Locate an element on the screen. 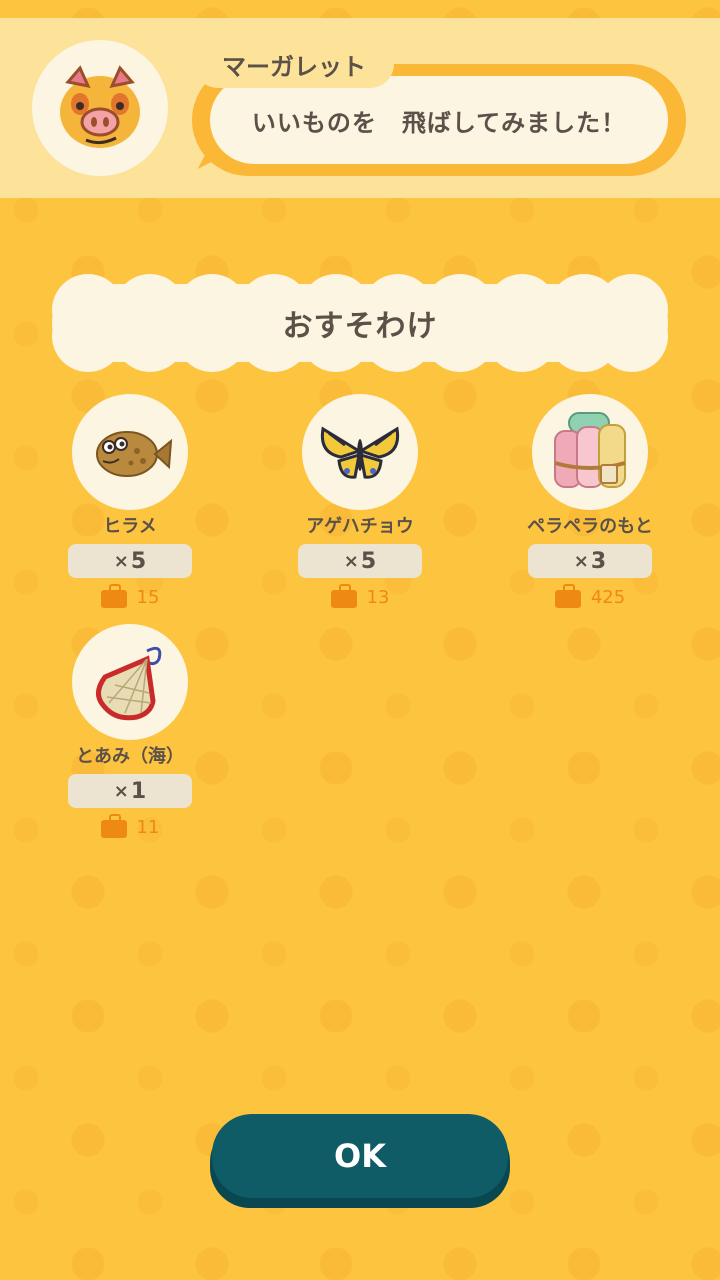 This screenshot has height=1280, width=720. section-title-banner: おすそわけ is located at coordinates (360, 323).